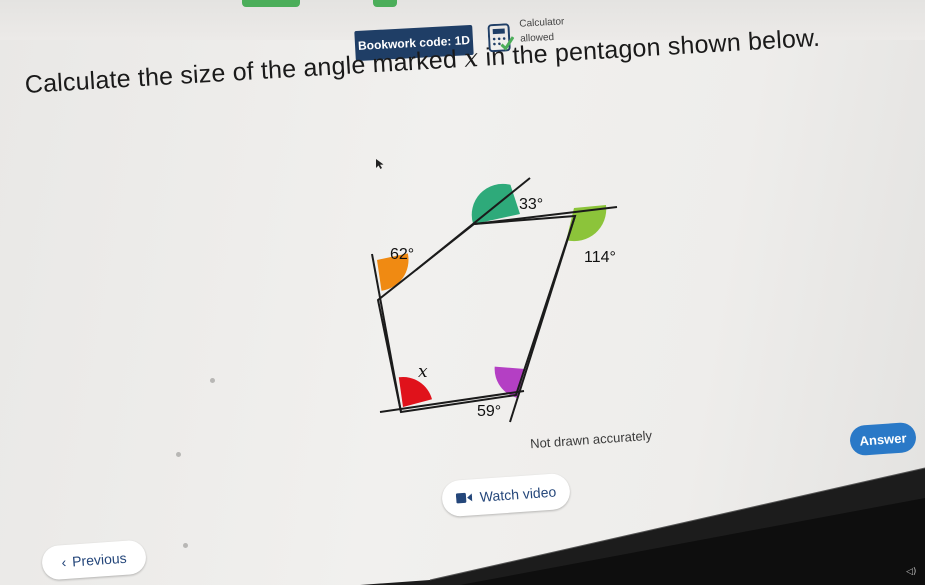 This screenshot has height=585, width=925. Describe the element at coordinates (600, 257) in the screenshot. I see `angle-label-114: 114°` at that location.